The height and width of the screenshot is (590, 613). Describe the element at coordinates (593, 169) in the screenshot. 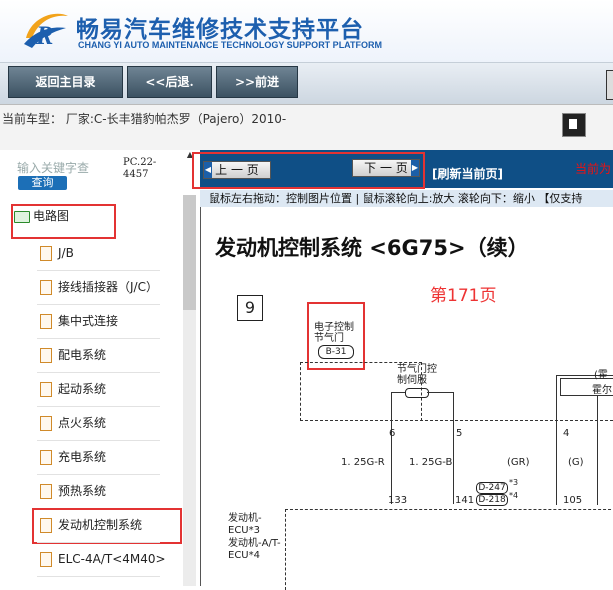

I see `current-page-label: 当前为` at that location.